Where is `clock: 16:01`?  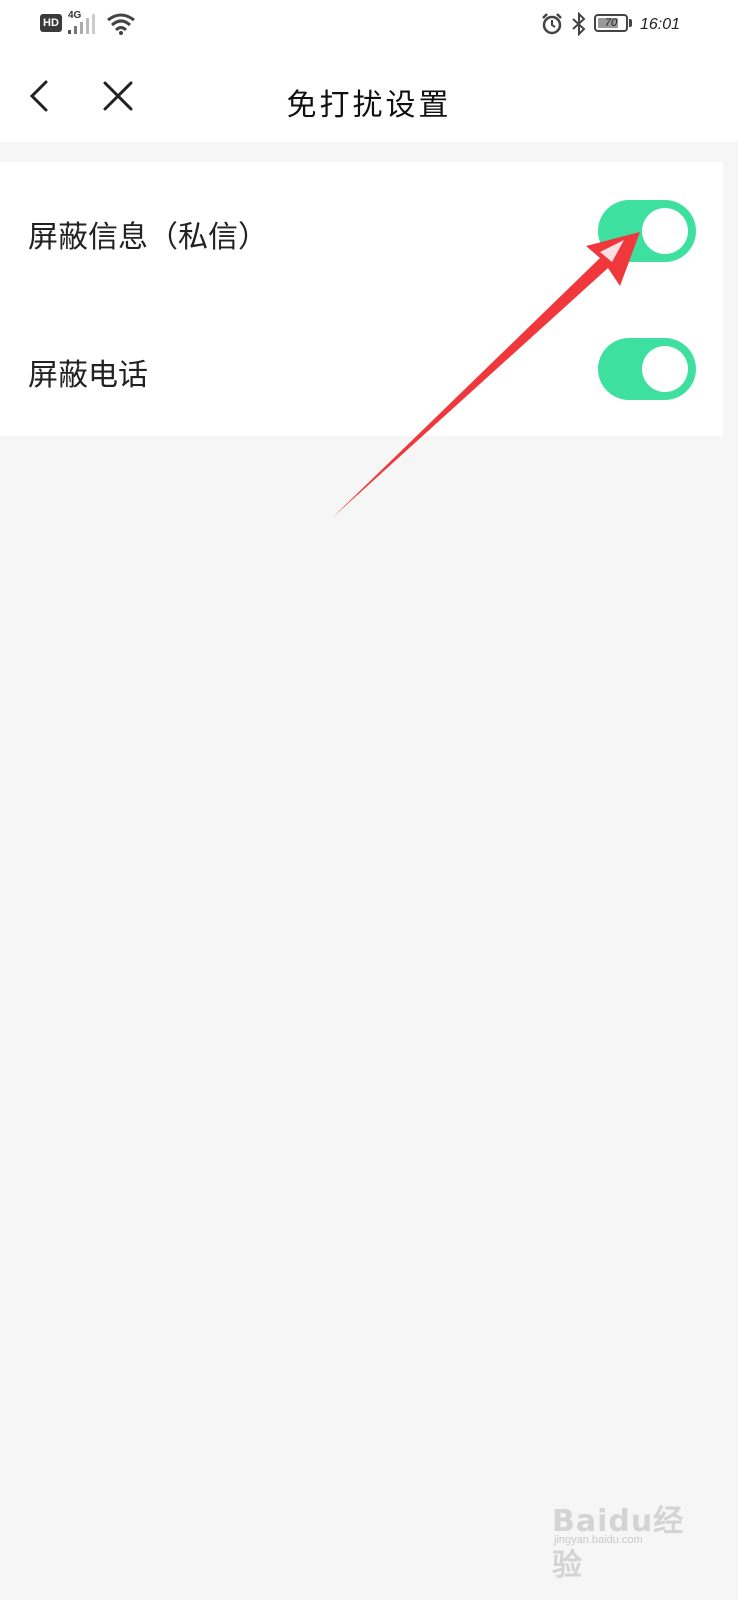 clock: 16:01 is located at coordinates (660, 24).